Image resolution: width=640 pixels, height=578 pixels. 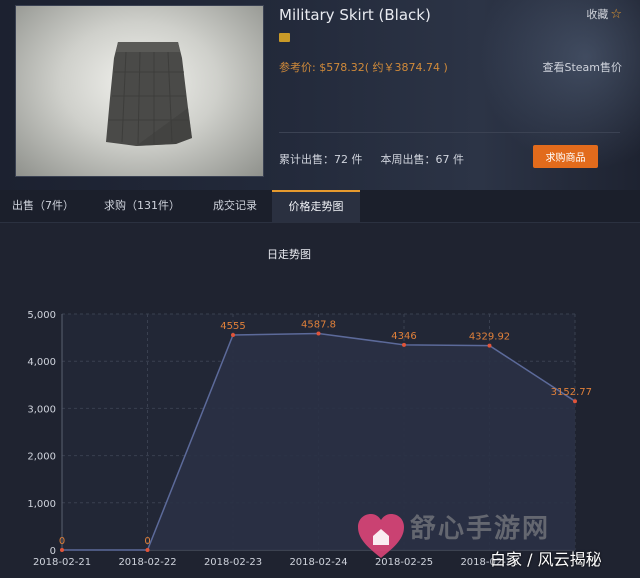 I want to click on y-tick-label: 5,000, so click(x=41, y=315).